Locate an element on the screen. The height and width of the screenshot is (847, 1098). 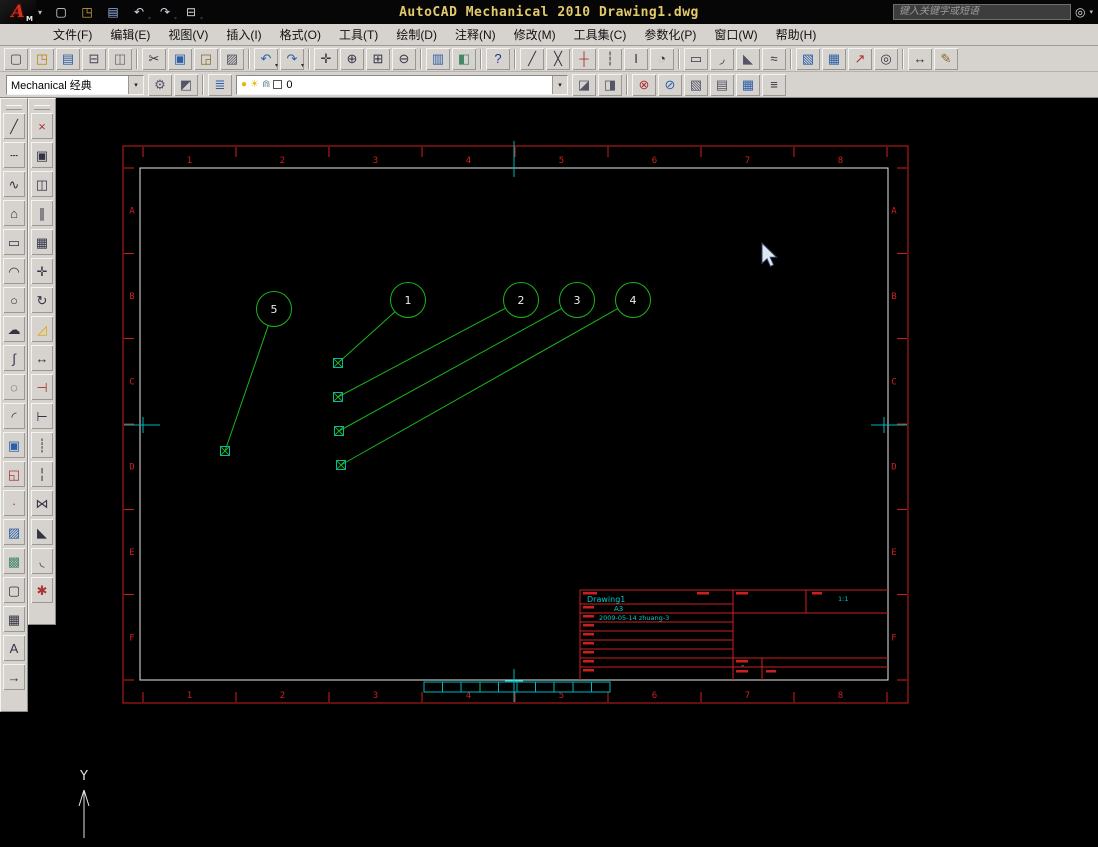
offset-button: ∥ is located at coordinates (42, 213).